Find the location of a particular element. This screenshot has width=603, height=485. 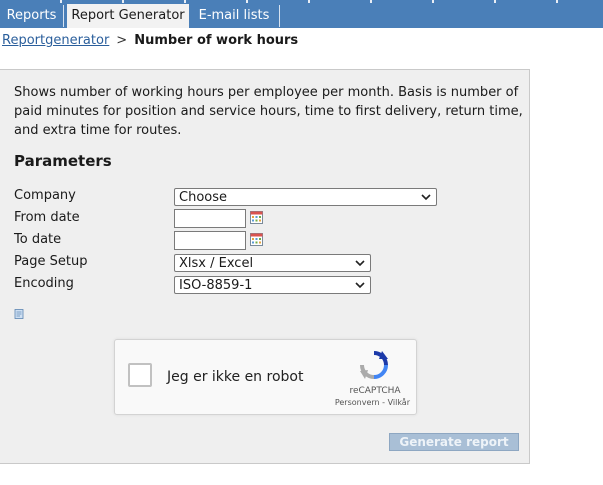

company-select-value: Choose is located at coordinates (203, 197).